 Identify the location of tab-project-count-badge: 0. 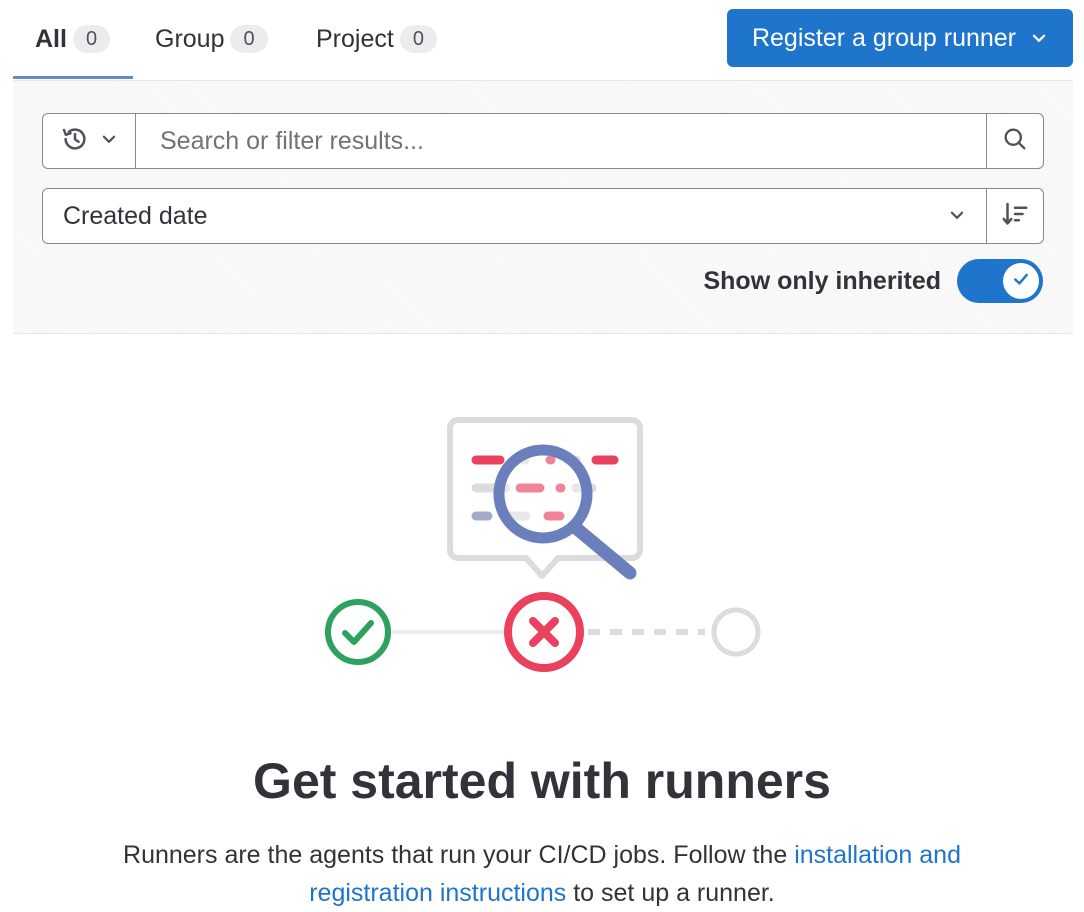
(418, 39).